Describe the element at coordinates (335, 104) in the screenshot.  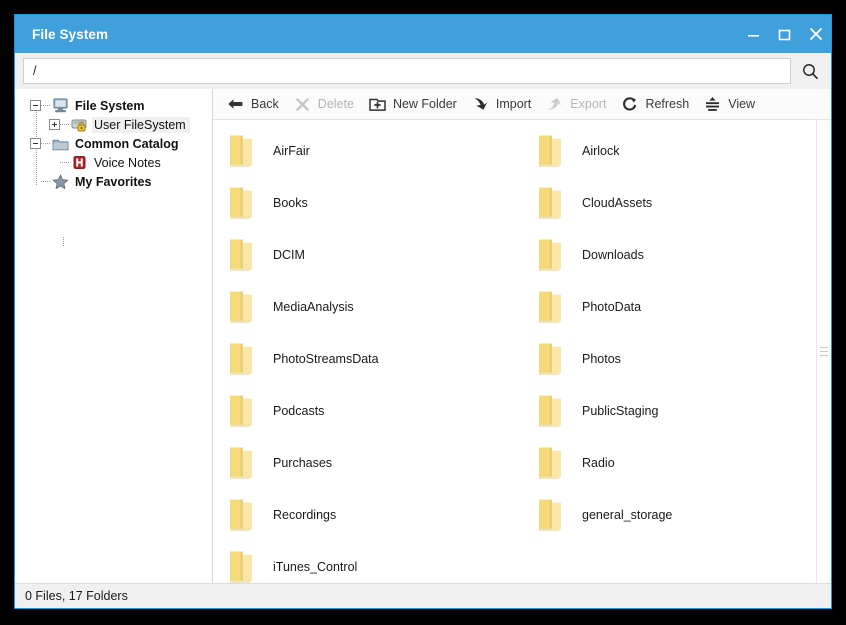
I see `toolbar-button-label: Delete` at that location.